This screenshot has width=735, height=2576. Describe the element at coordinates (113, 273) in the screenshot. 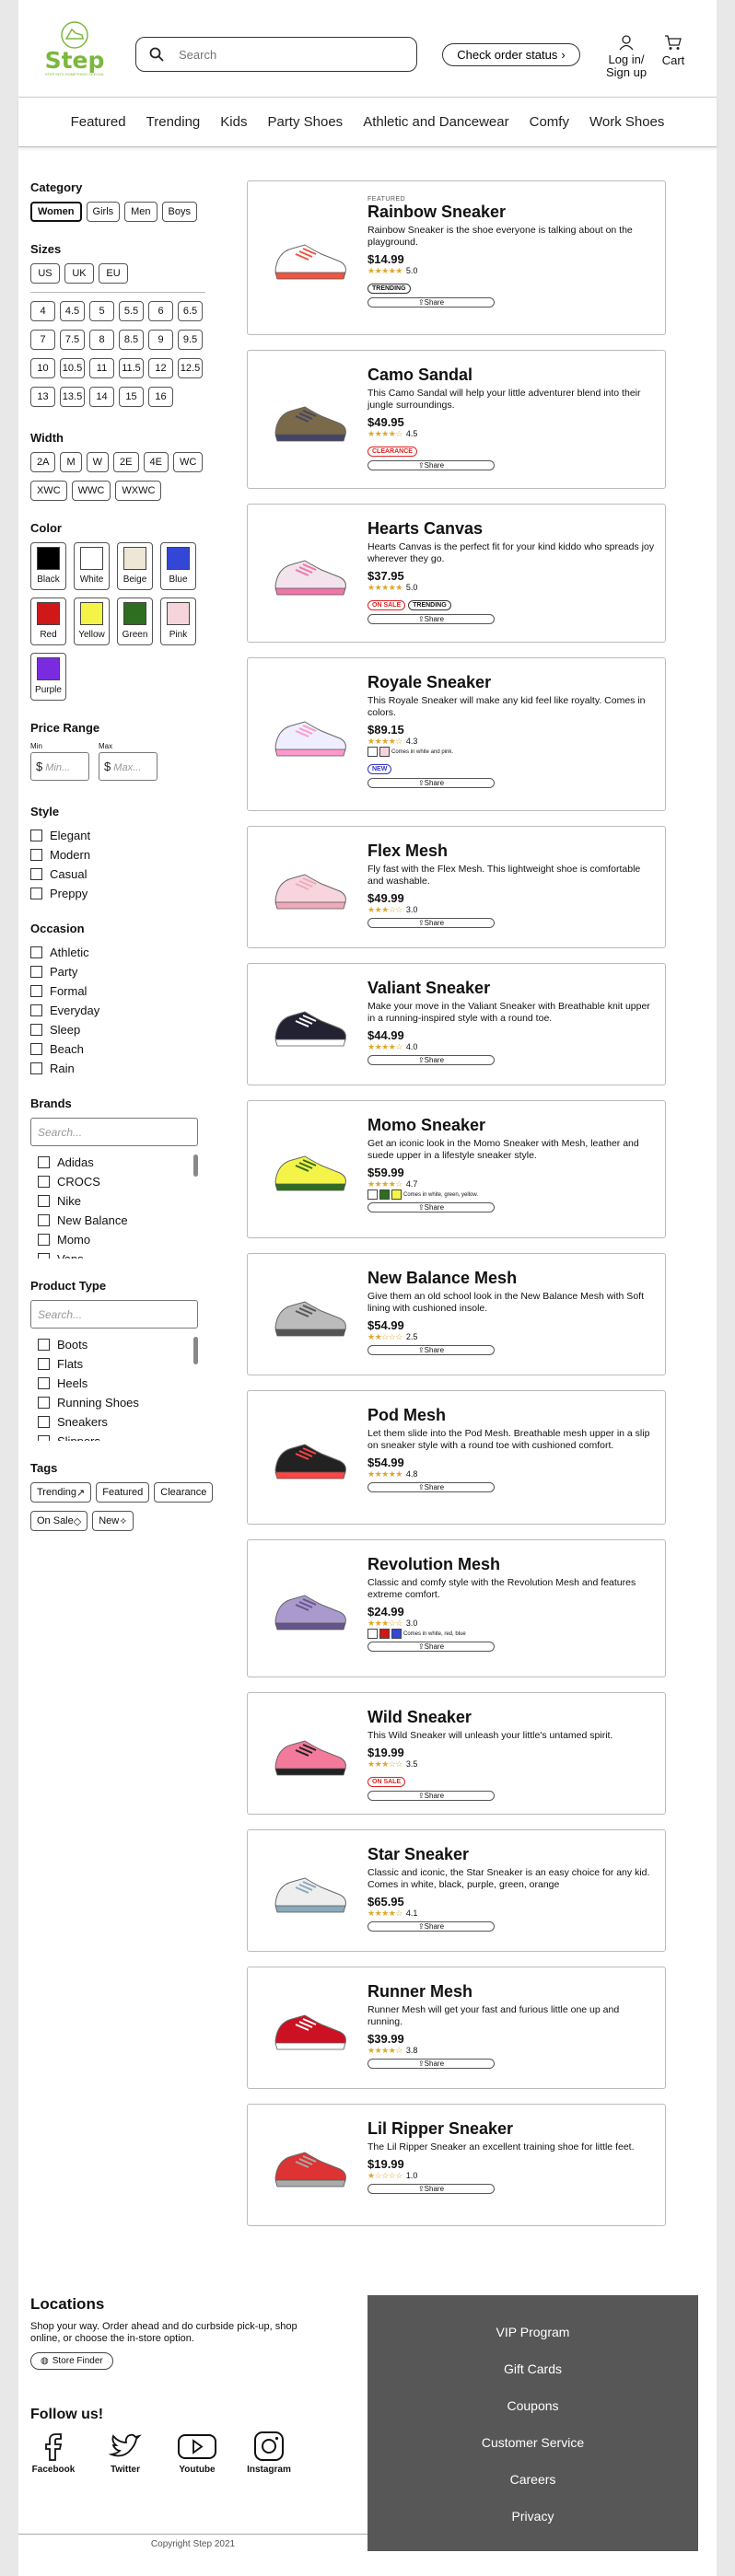

I see `size-system-eu: EU` at that location.